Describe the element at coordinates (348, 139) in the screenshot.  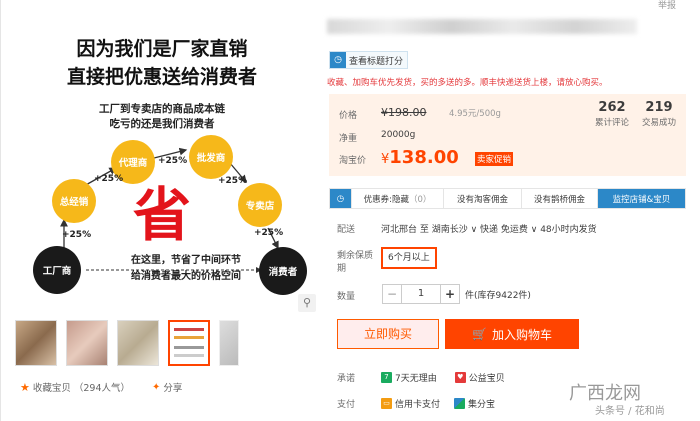
I see `weight-label: 净重` at that location.